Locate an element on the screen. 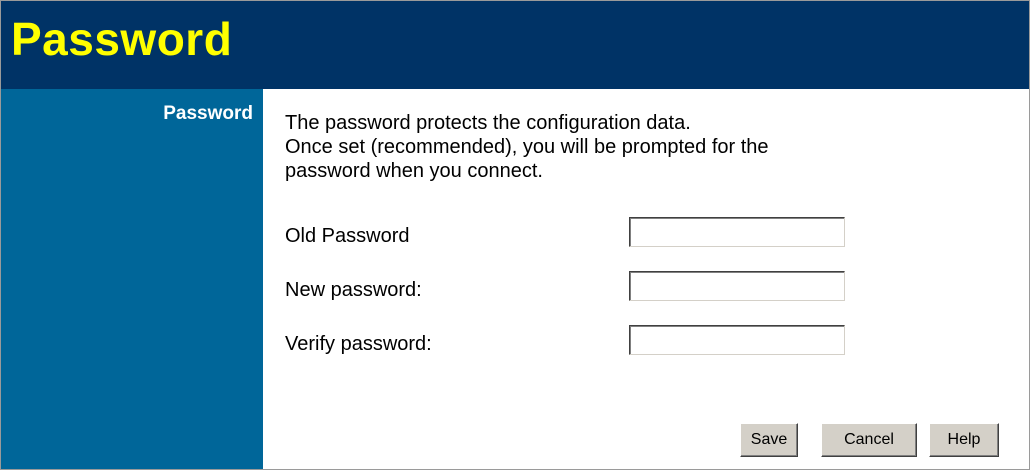  help-button: Help is located at coordinates (964, 440).